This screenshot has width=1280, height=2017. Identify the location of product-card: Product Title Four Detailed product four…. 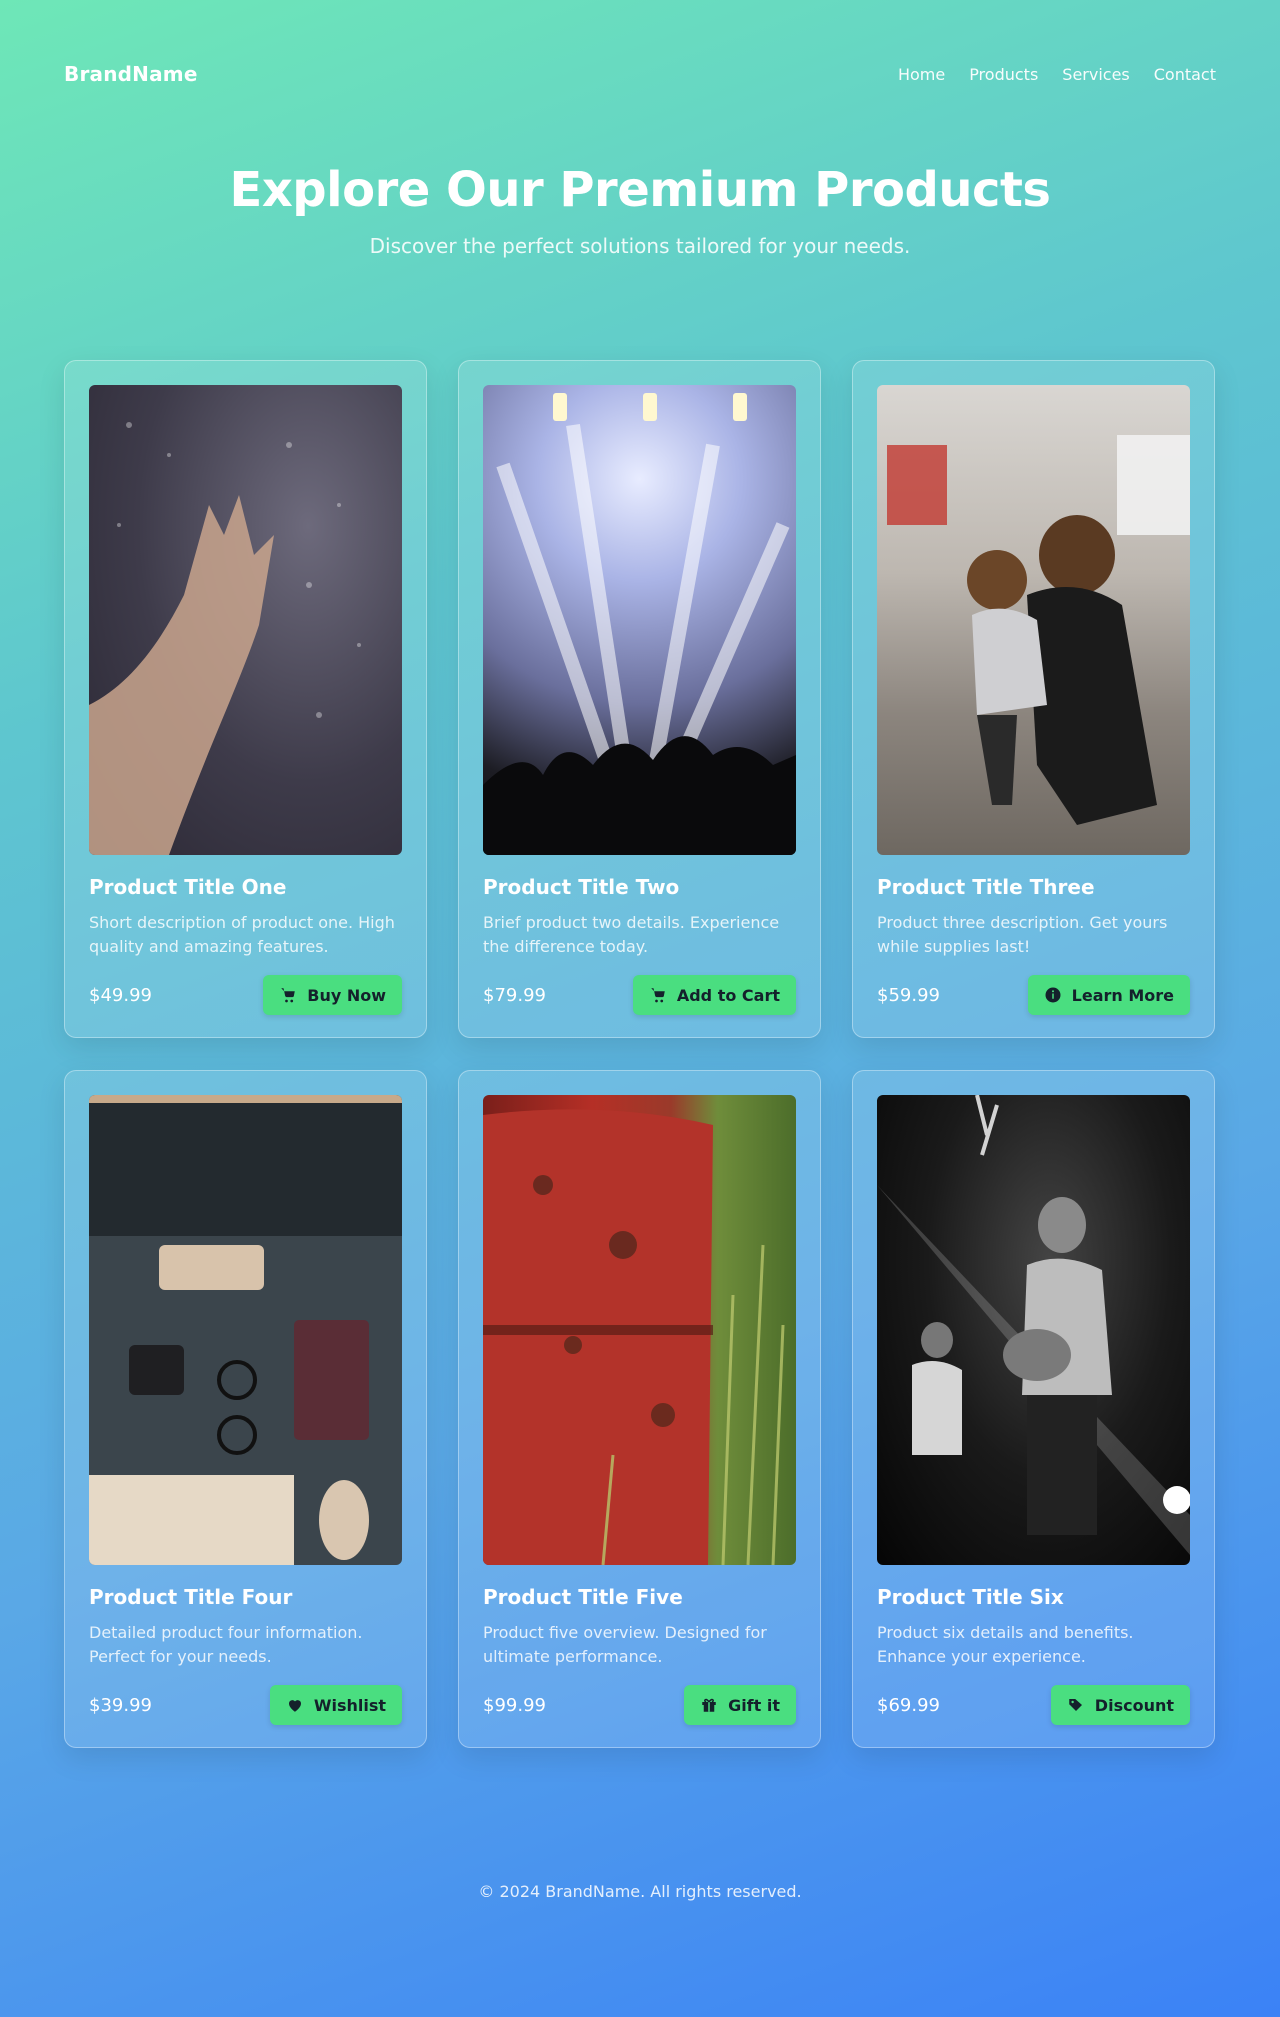
(245, 1409).